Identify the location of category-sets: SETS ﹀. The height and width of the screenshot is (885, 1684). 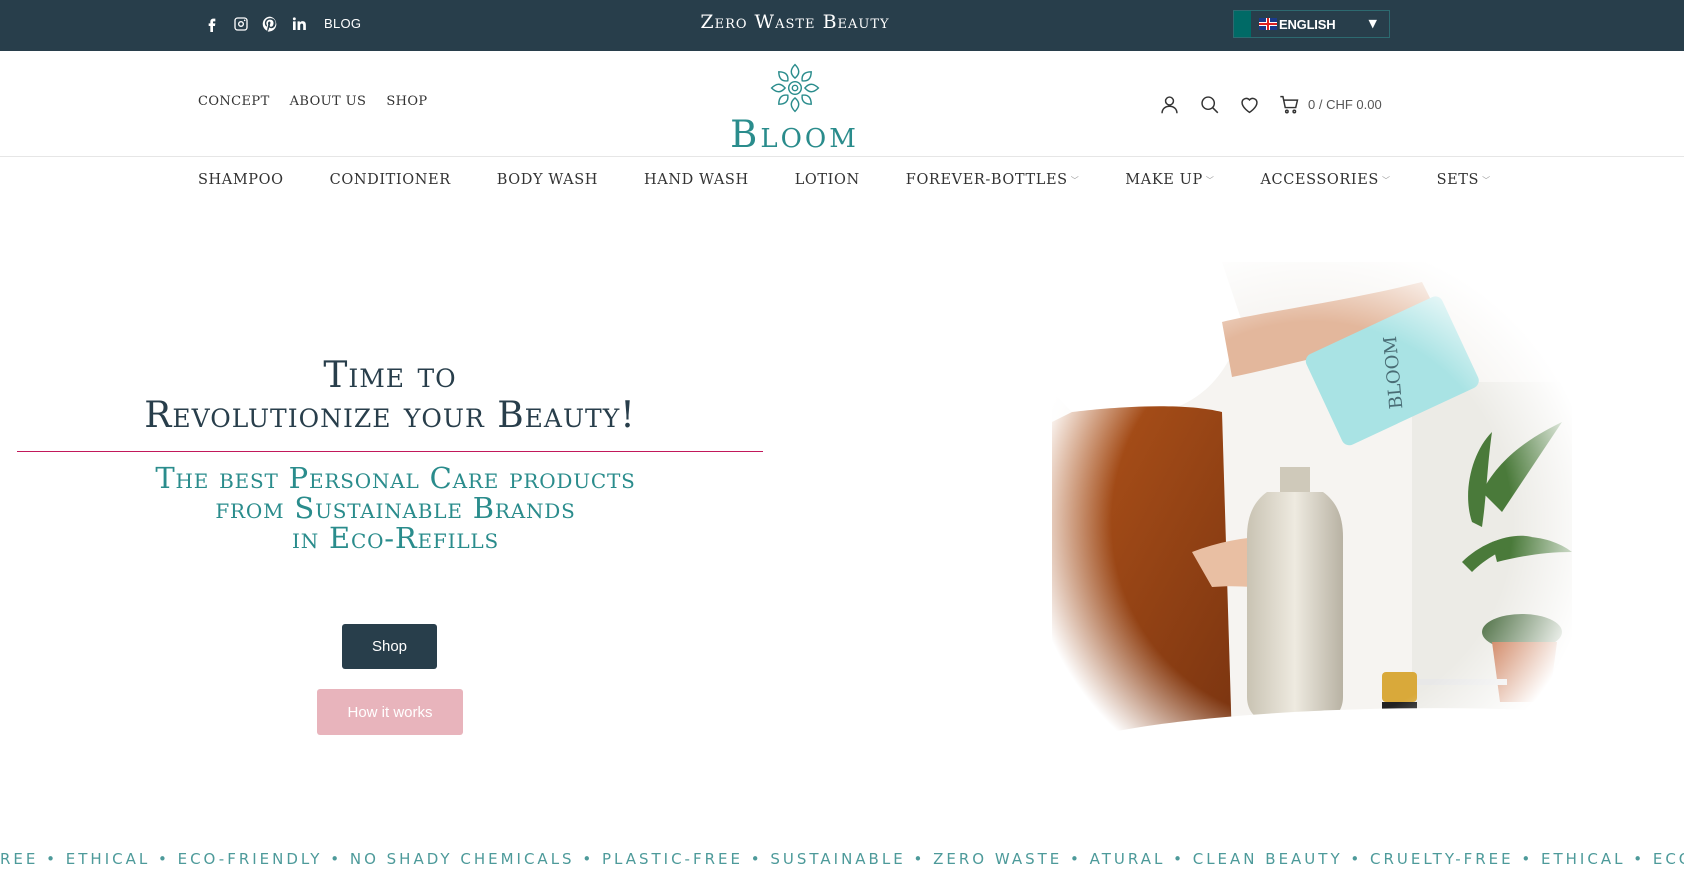
(1464, 180).